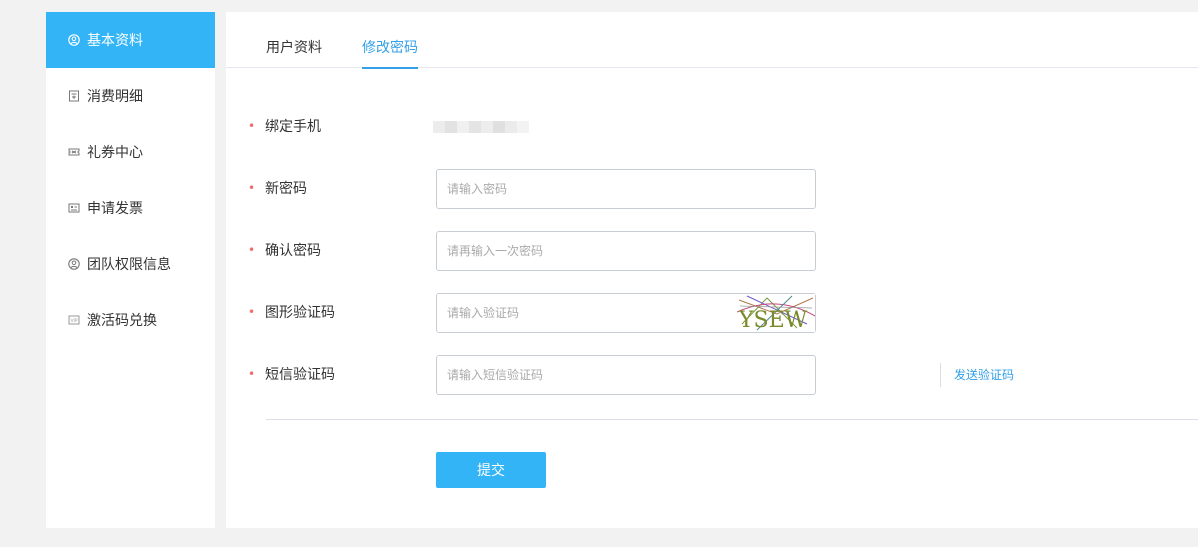 The height and width of the screenshot is (547, 1198). I want to click on captcha-label: 图形验证码, so click(300, 313).